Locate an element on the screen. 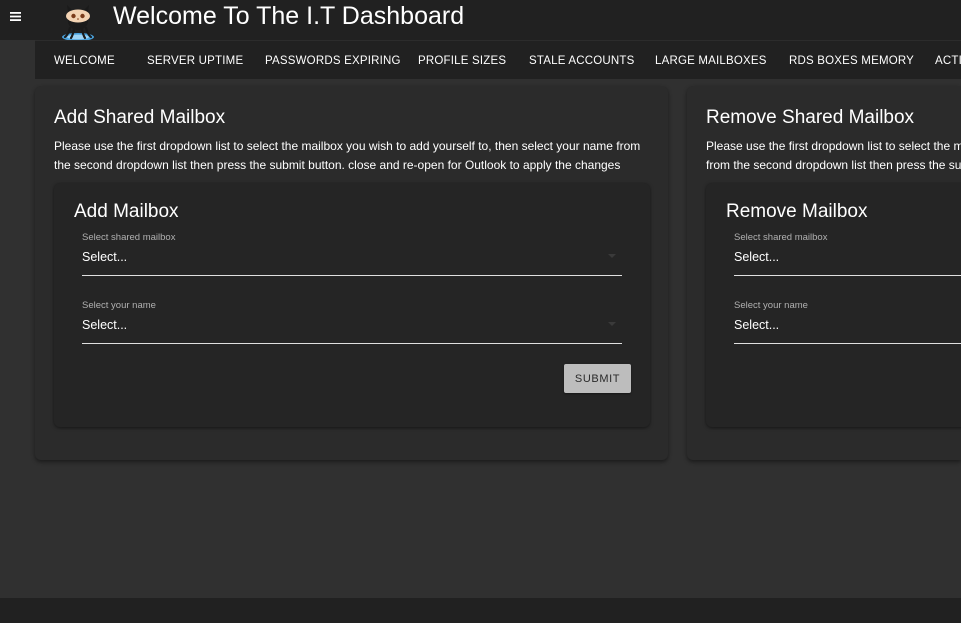 The height and width of the screenshot is (623, 961). app-header: Welcome To The I.T Dashboard is located at coordinates (480, 21).